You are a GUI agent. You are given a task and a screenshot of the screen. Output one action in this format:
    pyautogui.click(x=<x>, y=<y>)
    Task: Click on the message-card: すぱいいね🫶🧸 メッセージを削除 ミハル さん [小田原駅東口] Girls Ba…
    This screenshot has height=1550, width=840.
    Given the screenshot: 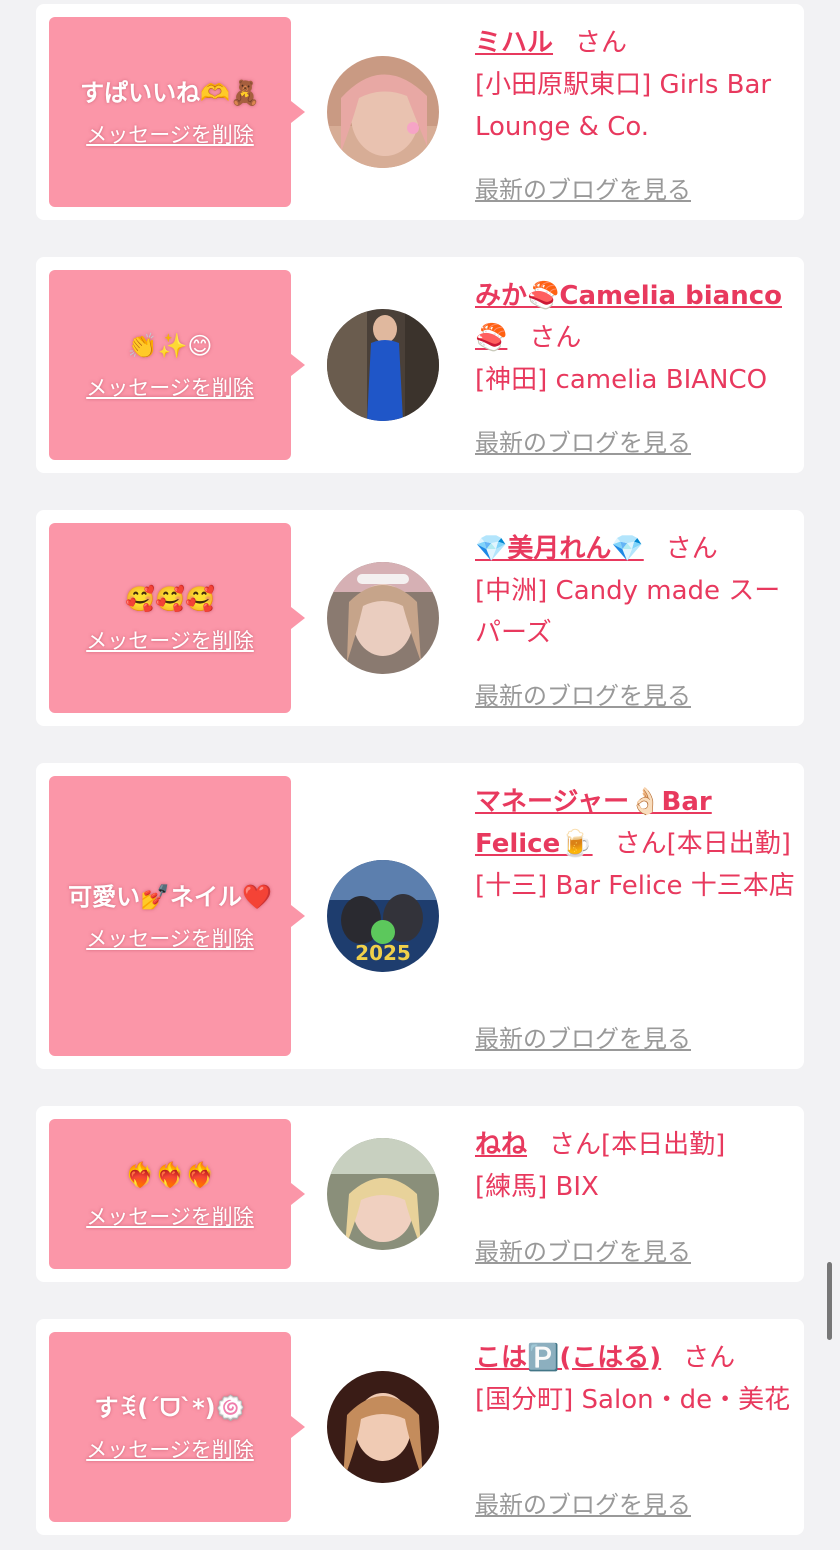 What is the action you would take?
    pyautogui.click(x=420, y=112)
    